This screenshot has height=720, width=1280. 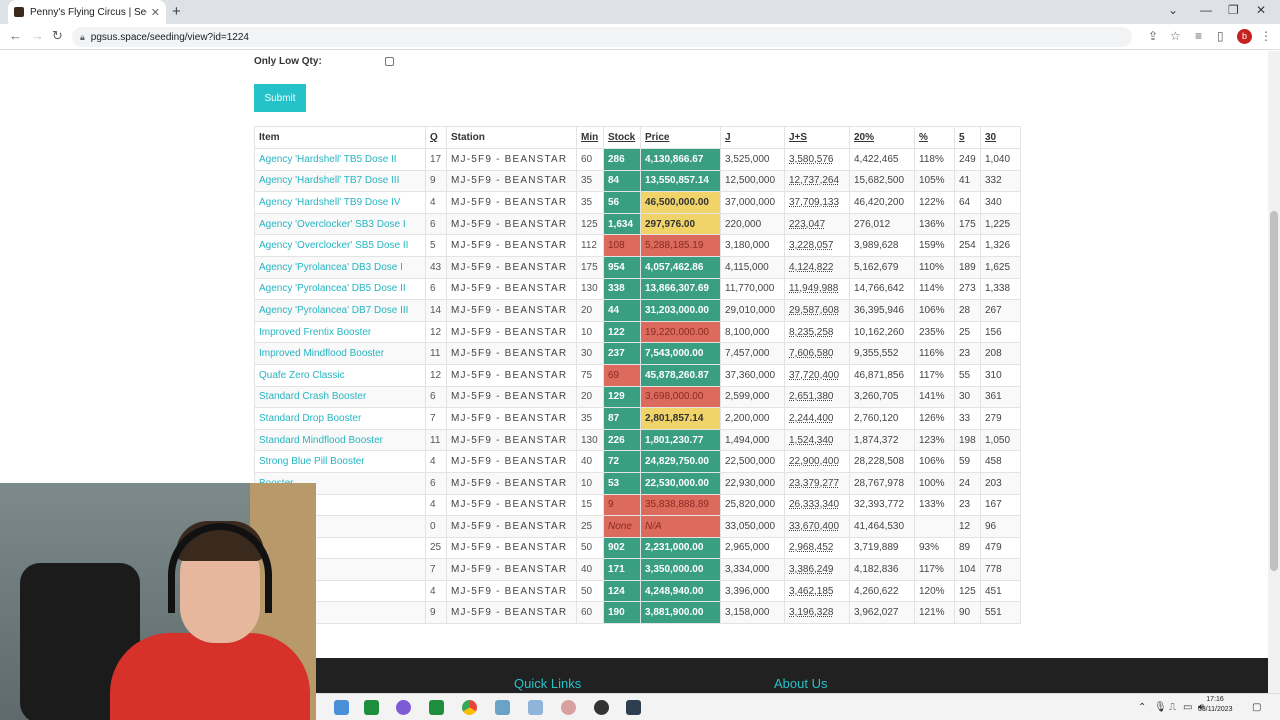 I want to click on chrome-icon, so click(x=469, y=707).